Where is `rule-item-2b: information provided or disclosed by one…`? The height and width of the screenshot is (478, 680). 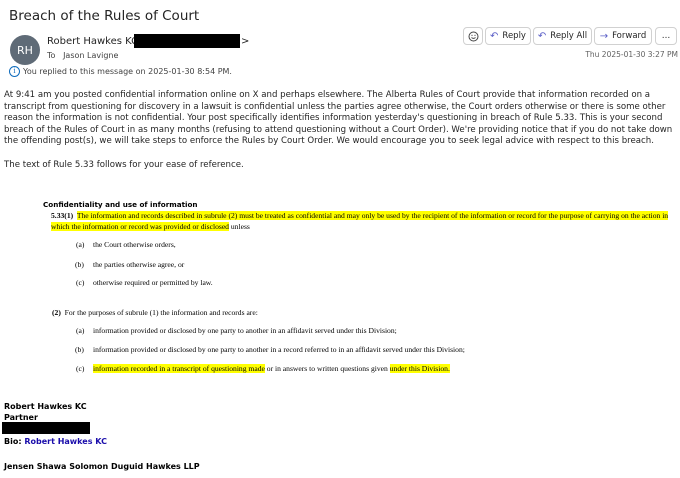 rule-item-2b: information provided or disclosed by one… is located at coordinates (279, 349).